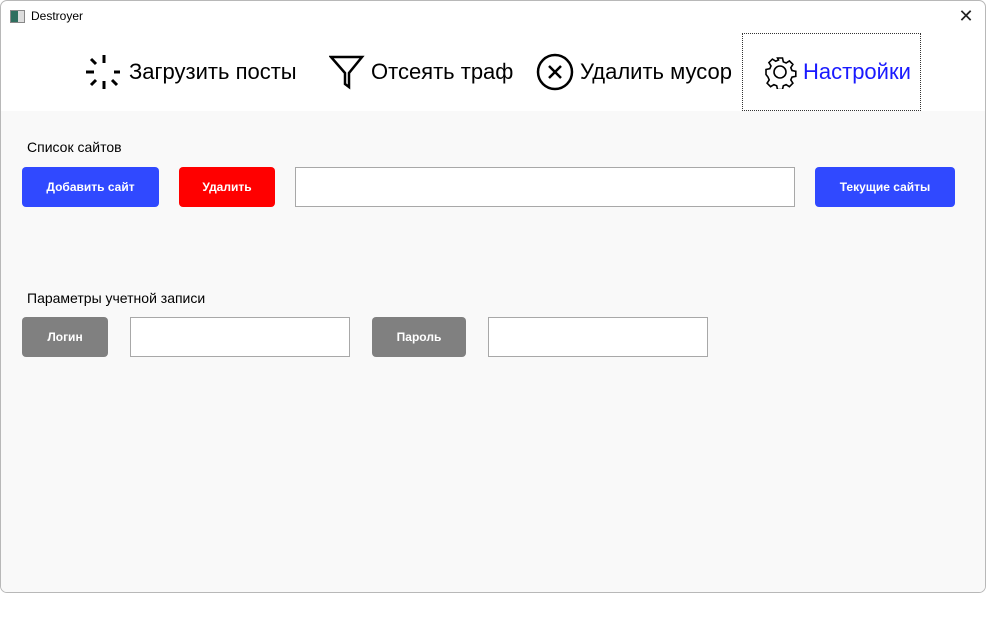 Image resolution: width=1004 pixels, height=620 pixels. What do you see at coordinates (598, 337) in the screenshot?
I see `password-input` at bounding box center [598, 337].